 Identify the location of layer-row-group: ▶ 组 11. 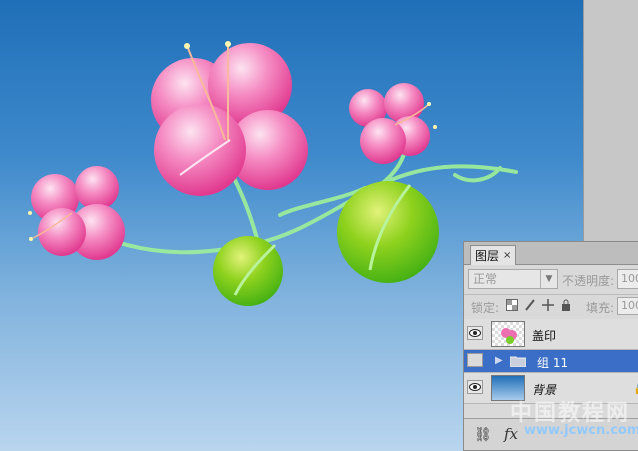
(551, 361).